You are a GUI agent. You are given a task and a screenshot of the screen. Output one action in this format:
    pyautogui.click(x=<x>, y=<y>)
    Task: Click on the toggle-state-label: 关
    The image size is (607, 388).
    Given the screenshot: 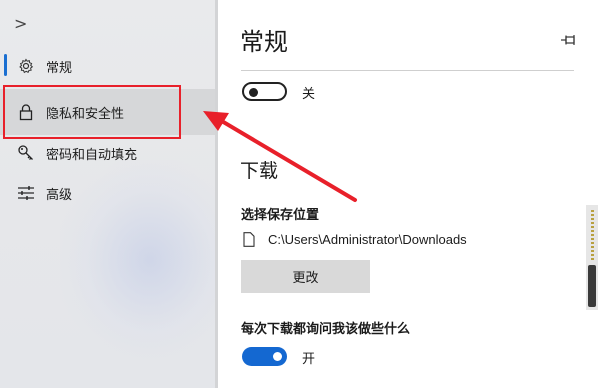 What is the action you would take?
    pyautogui.click(x=309, y=94)
    